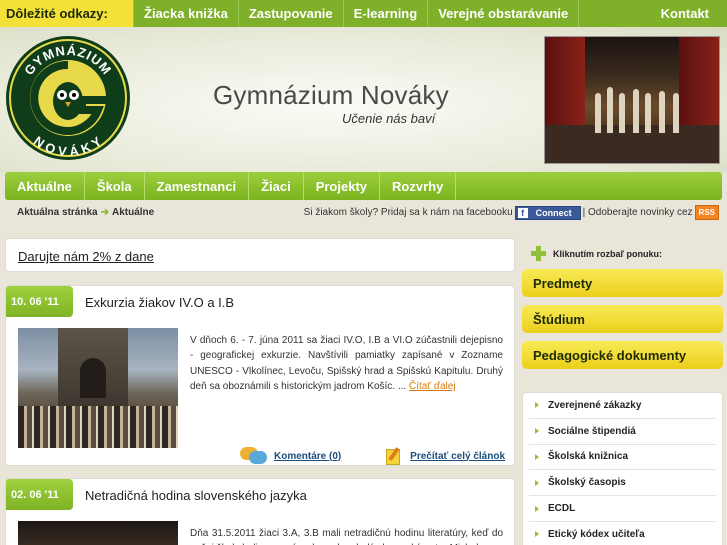 This screenshot has height=545, width=727. What do you see at coordinates (86, 256) in the screenshot?
I see `donate-link: Darujte nám 2% z dane` at bounding box center [86, 256].